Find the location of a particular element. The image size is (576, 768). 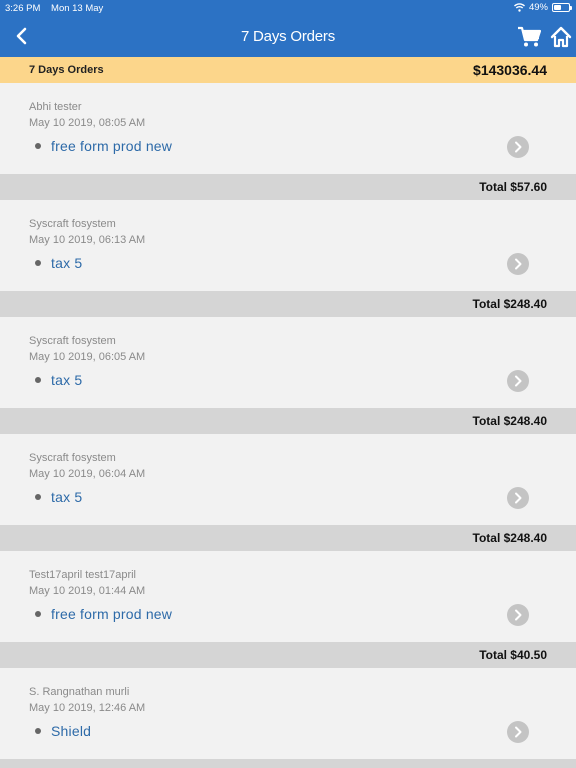

home-icon is located at coordinates (561, 37).